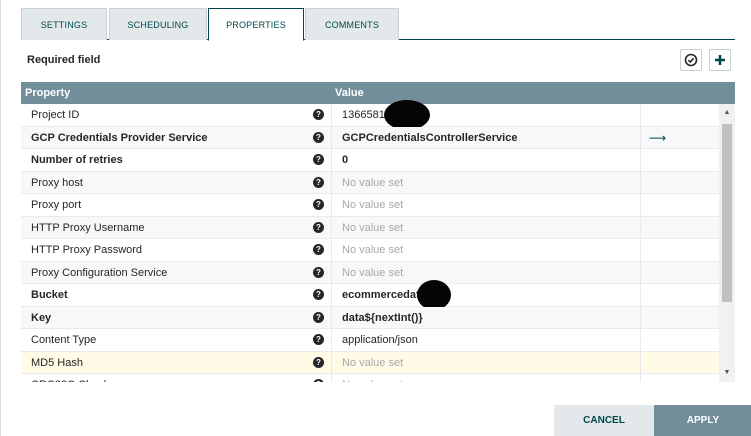 The height and width of the screenshot is (436, 751). I want to click on table-row: Bucket? ecommercedat, so click(370, 295).